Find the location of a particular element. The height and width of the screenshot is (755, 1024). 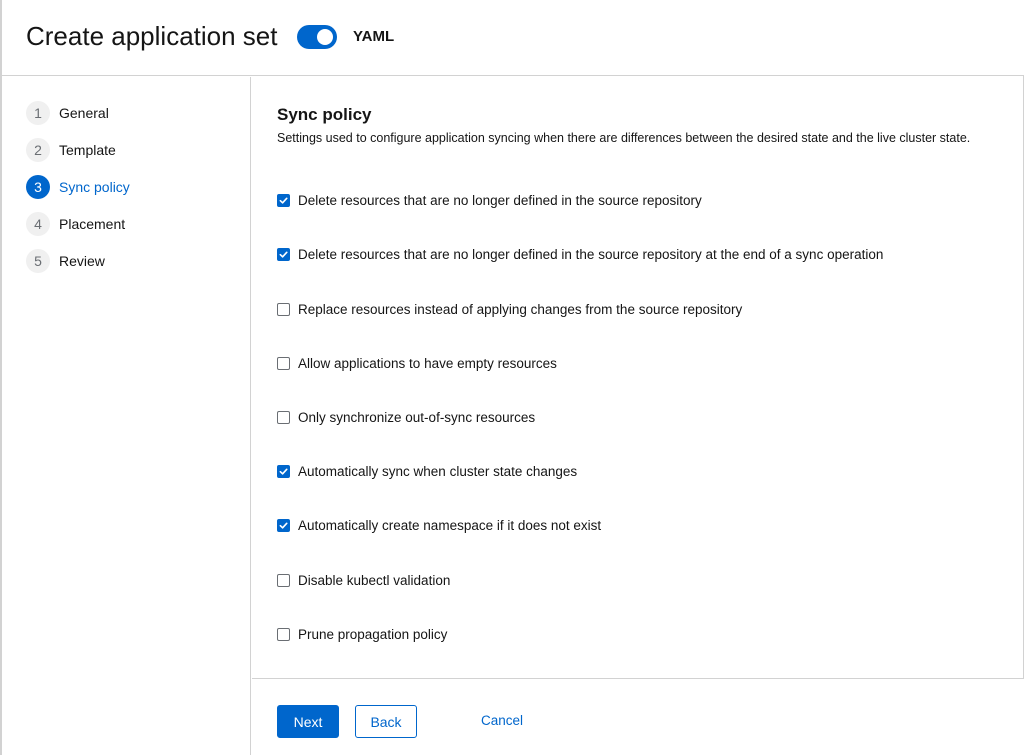

section-title: Sync policy is located at coordinates (324, 114).